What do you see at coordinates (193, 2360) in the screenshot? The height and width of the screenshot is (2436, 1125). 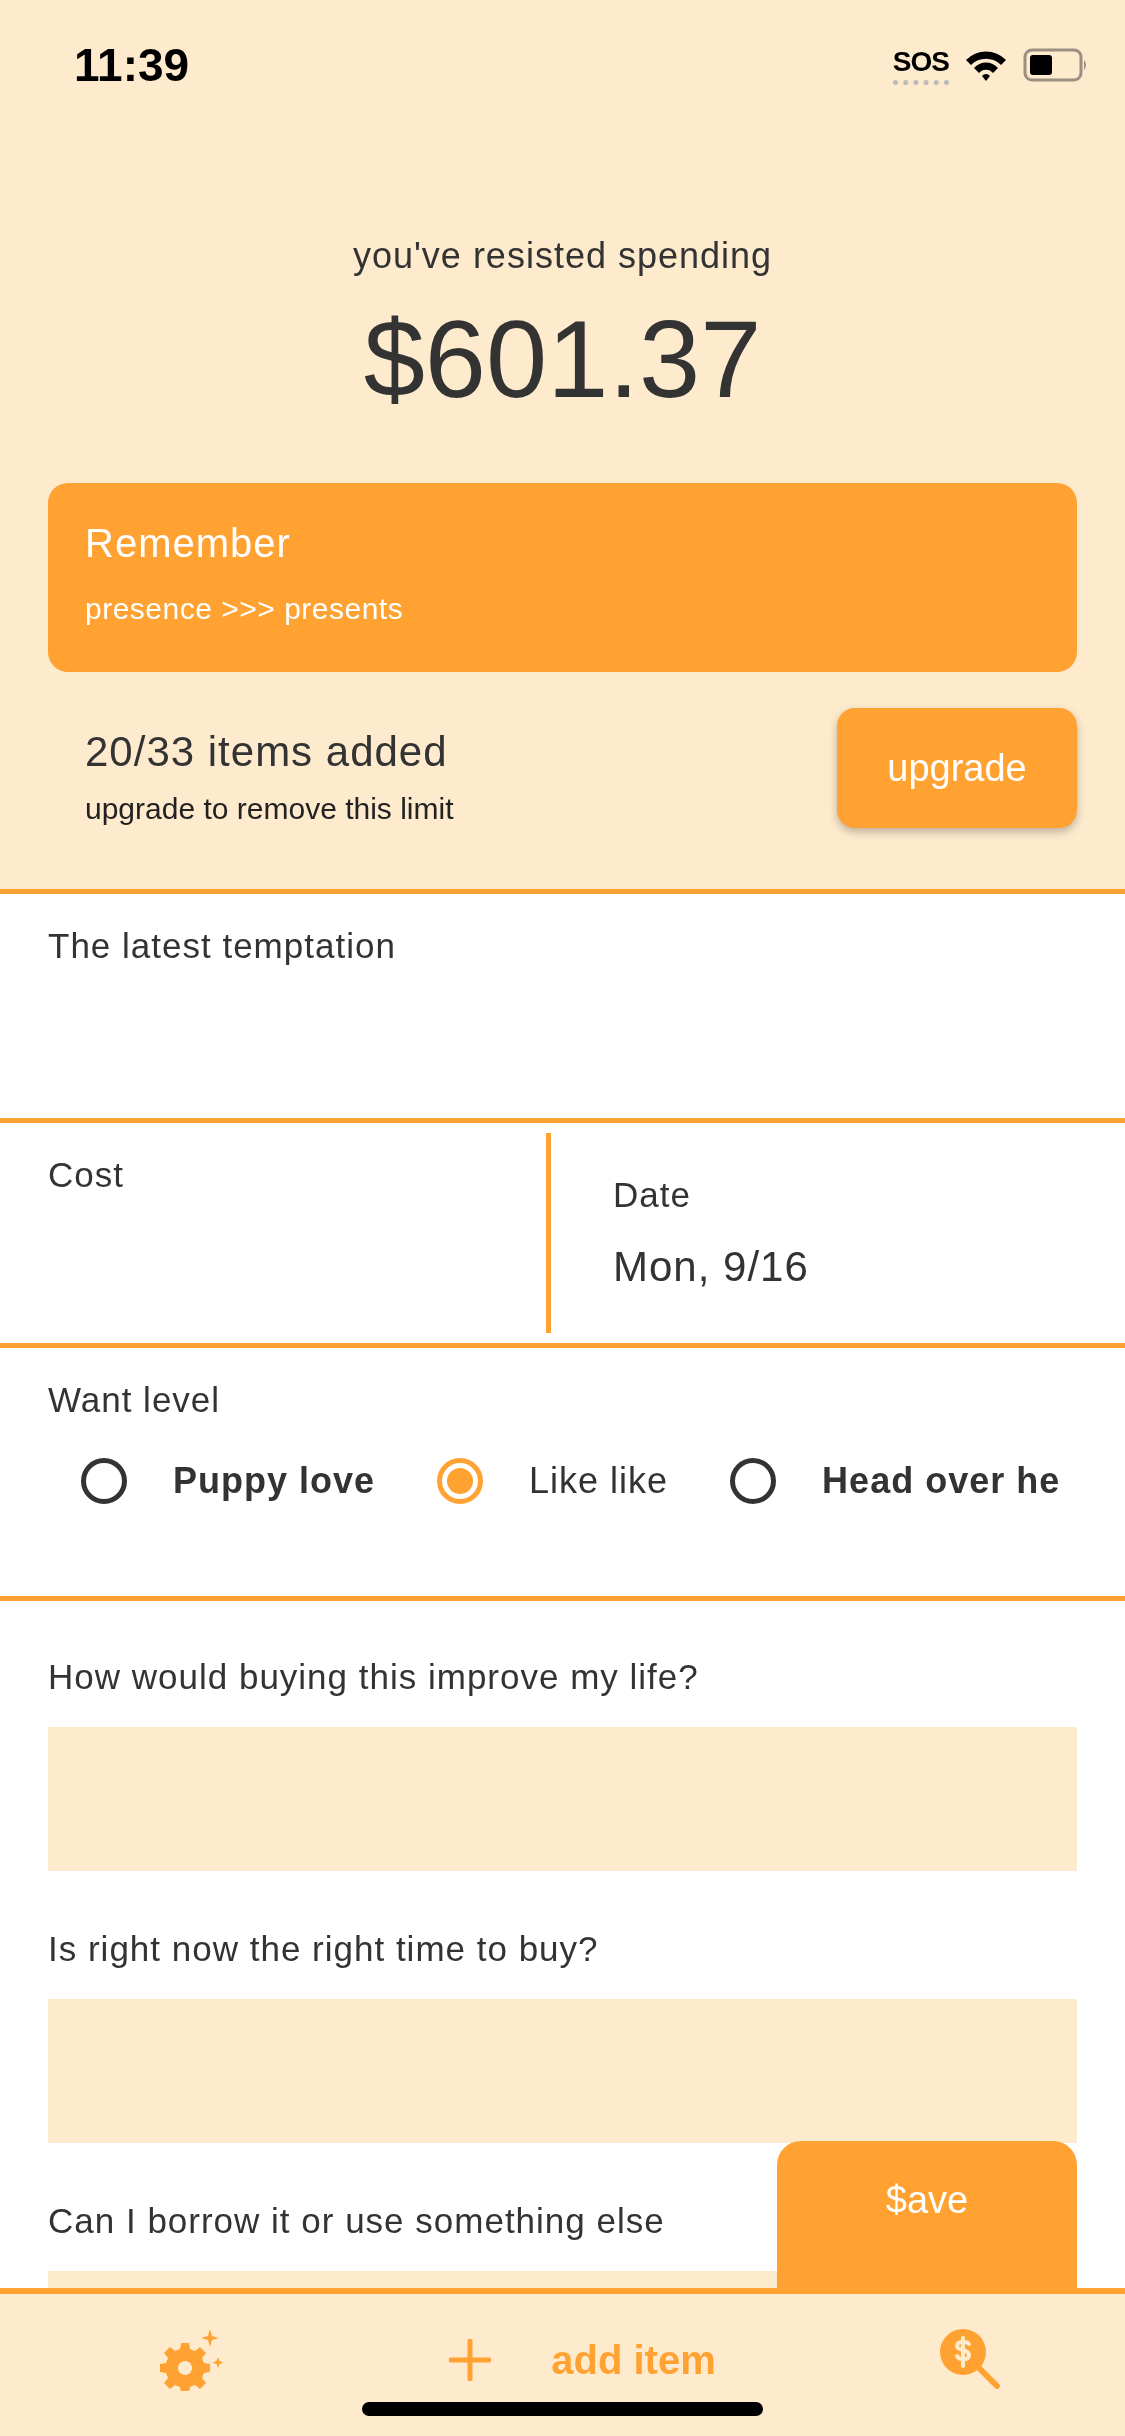 I see `settings-icon` at bounding box center [193, 2360].